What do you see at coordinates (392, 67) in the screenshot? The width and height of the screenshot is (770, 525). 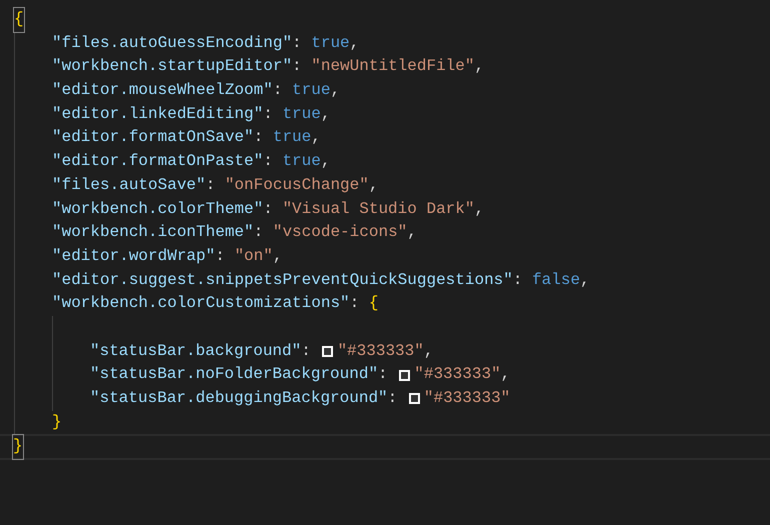 I see `json-string: "newUntitledFile"` at bounding box center [392, 67].